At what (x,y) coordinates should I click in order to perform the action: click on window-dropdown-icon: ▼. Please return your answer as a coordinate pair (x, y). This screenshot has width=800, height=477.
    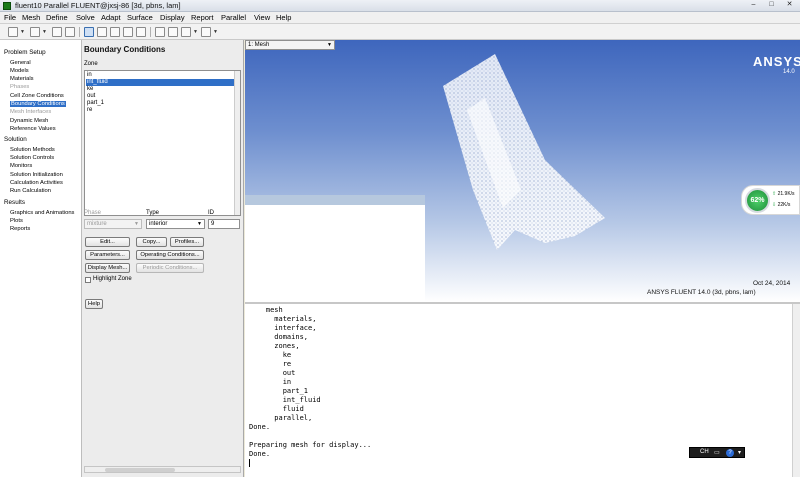
    Looking at the image, I should click on (215, 32).